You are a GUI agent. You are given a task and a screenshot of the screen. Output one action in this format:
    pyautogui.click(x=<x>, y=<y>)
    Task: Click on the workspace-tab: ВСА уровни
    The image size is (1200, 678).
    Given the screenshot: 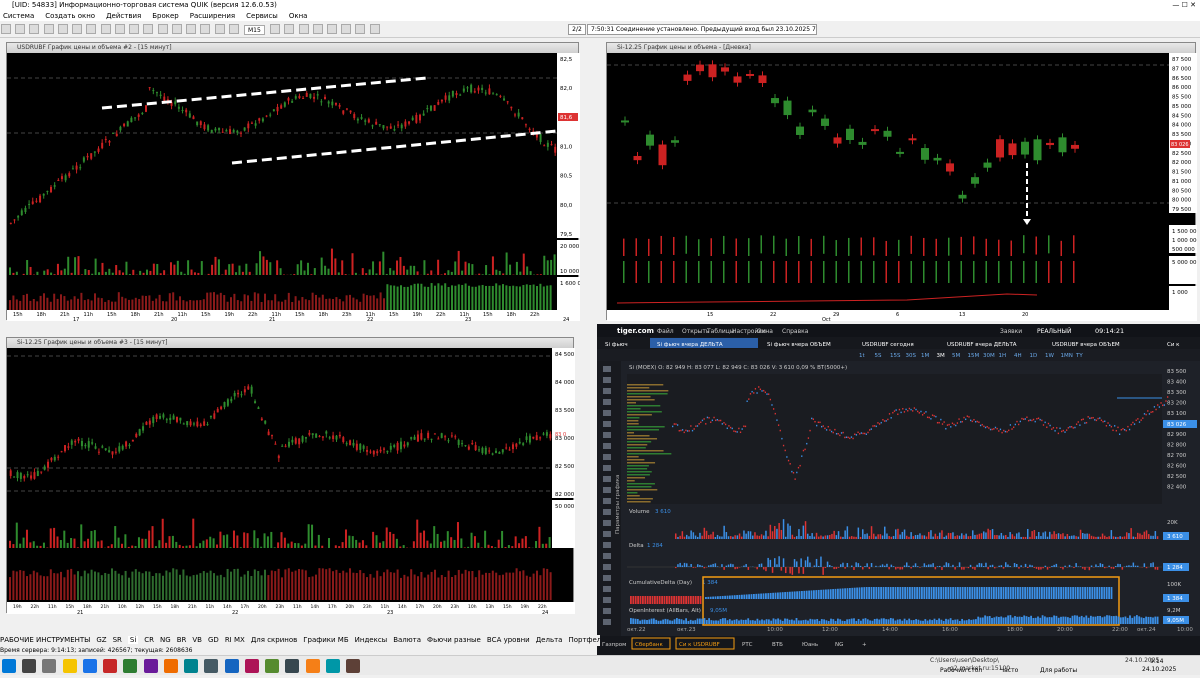 What is the action you would take?
    pyautogui.click(x=508, y=640)
    